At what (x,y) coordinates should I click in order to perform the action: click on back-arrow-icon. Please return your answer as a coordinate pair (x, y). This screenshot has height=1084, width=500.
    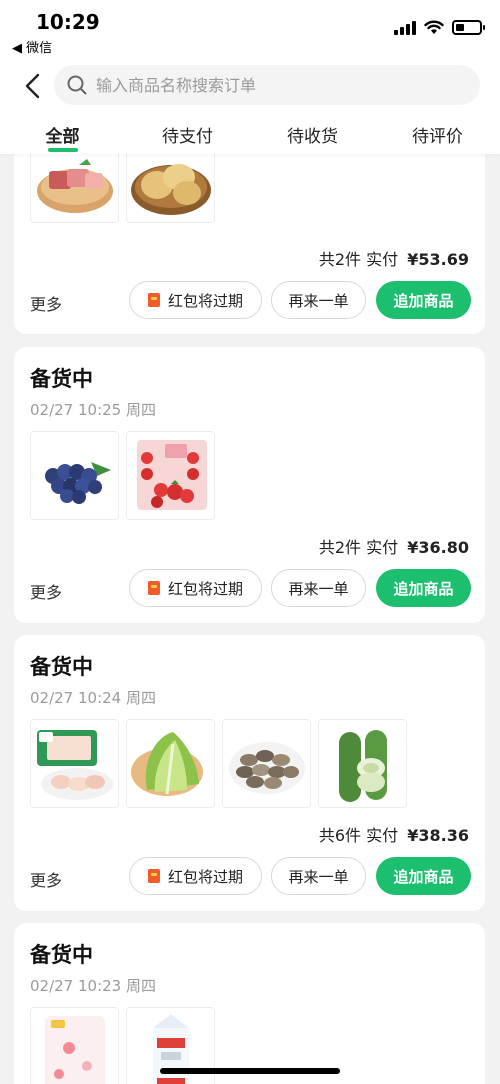
    Looking at the image, I should click on (34, 86).